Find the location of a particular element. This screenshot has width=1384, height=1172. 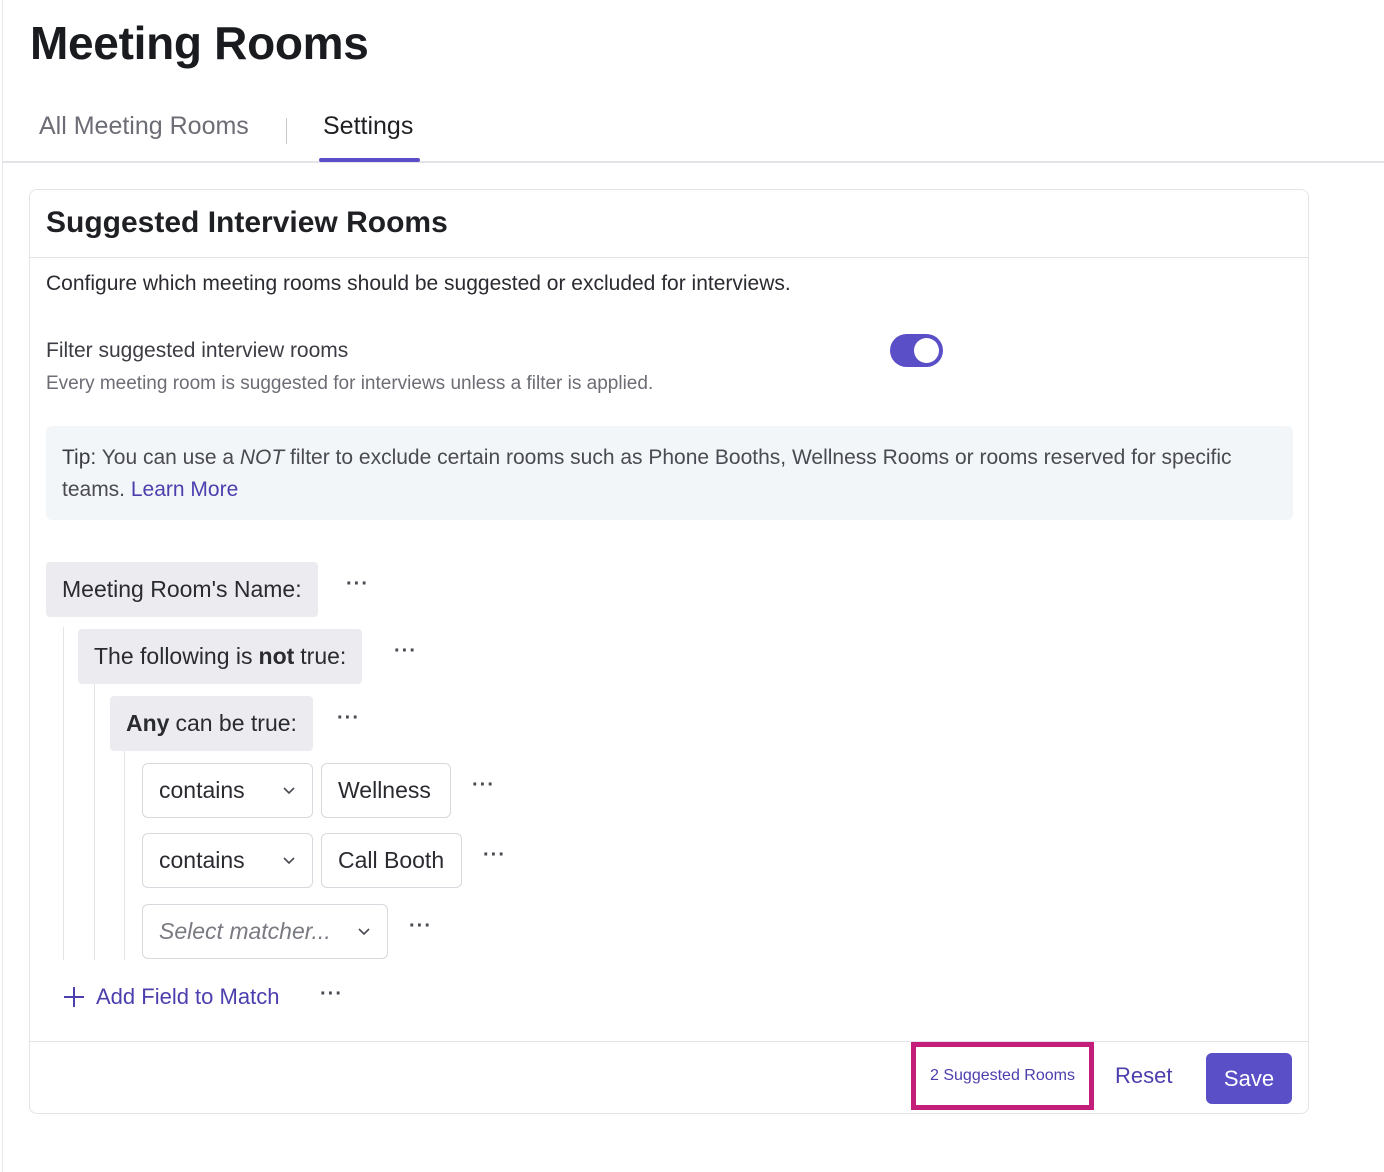

save-button: Save is located at coordinates (1249, 1078).